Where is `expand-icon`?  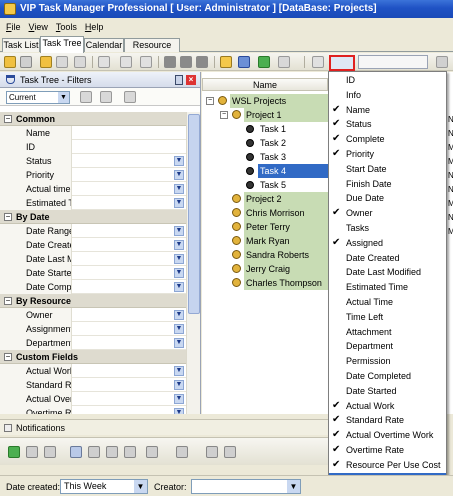 expand-icon is located at coordinates (244, 62).